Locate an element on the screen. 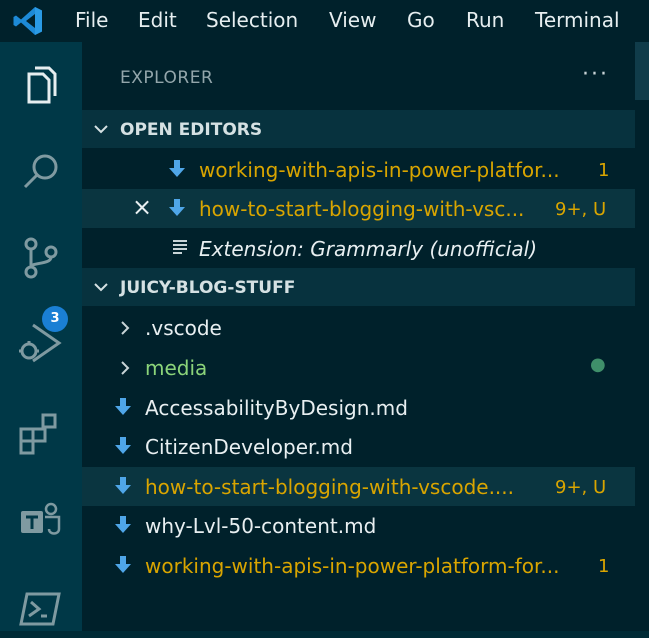 The width and height of the screenshot is (649, 638). folder-name: .vscode is located at coordinates (183, 328).